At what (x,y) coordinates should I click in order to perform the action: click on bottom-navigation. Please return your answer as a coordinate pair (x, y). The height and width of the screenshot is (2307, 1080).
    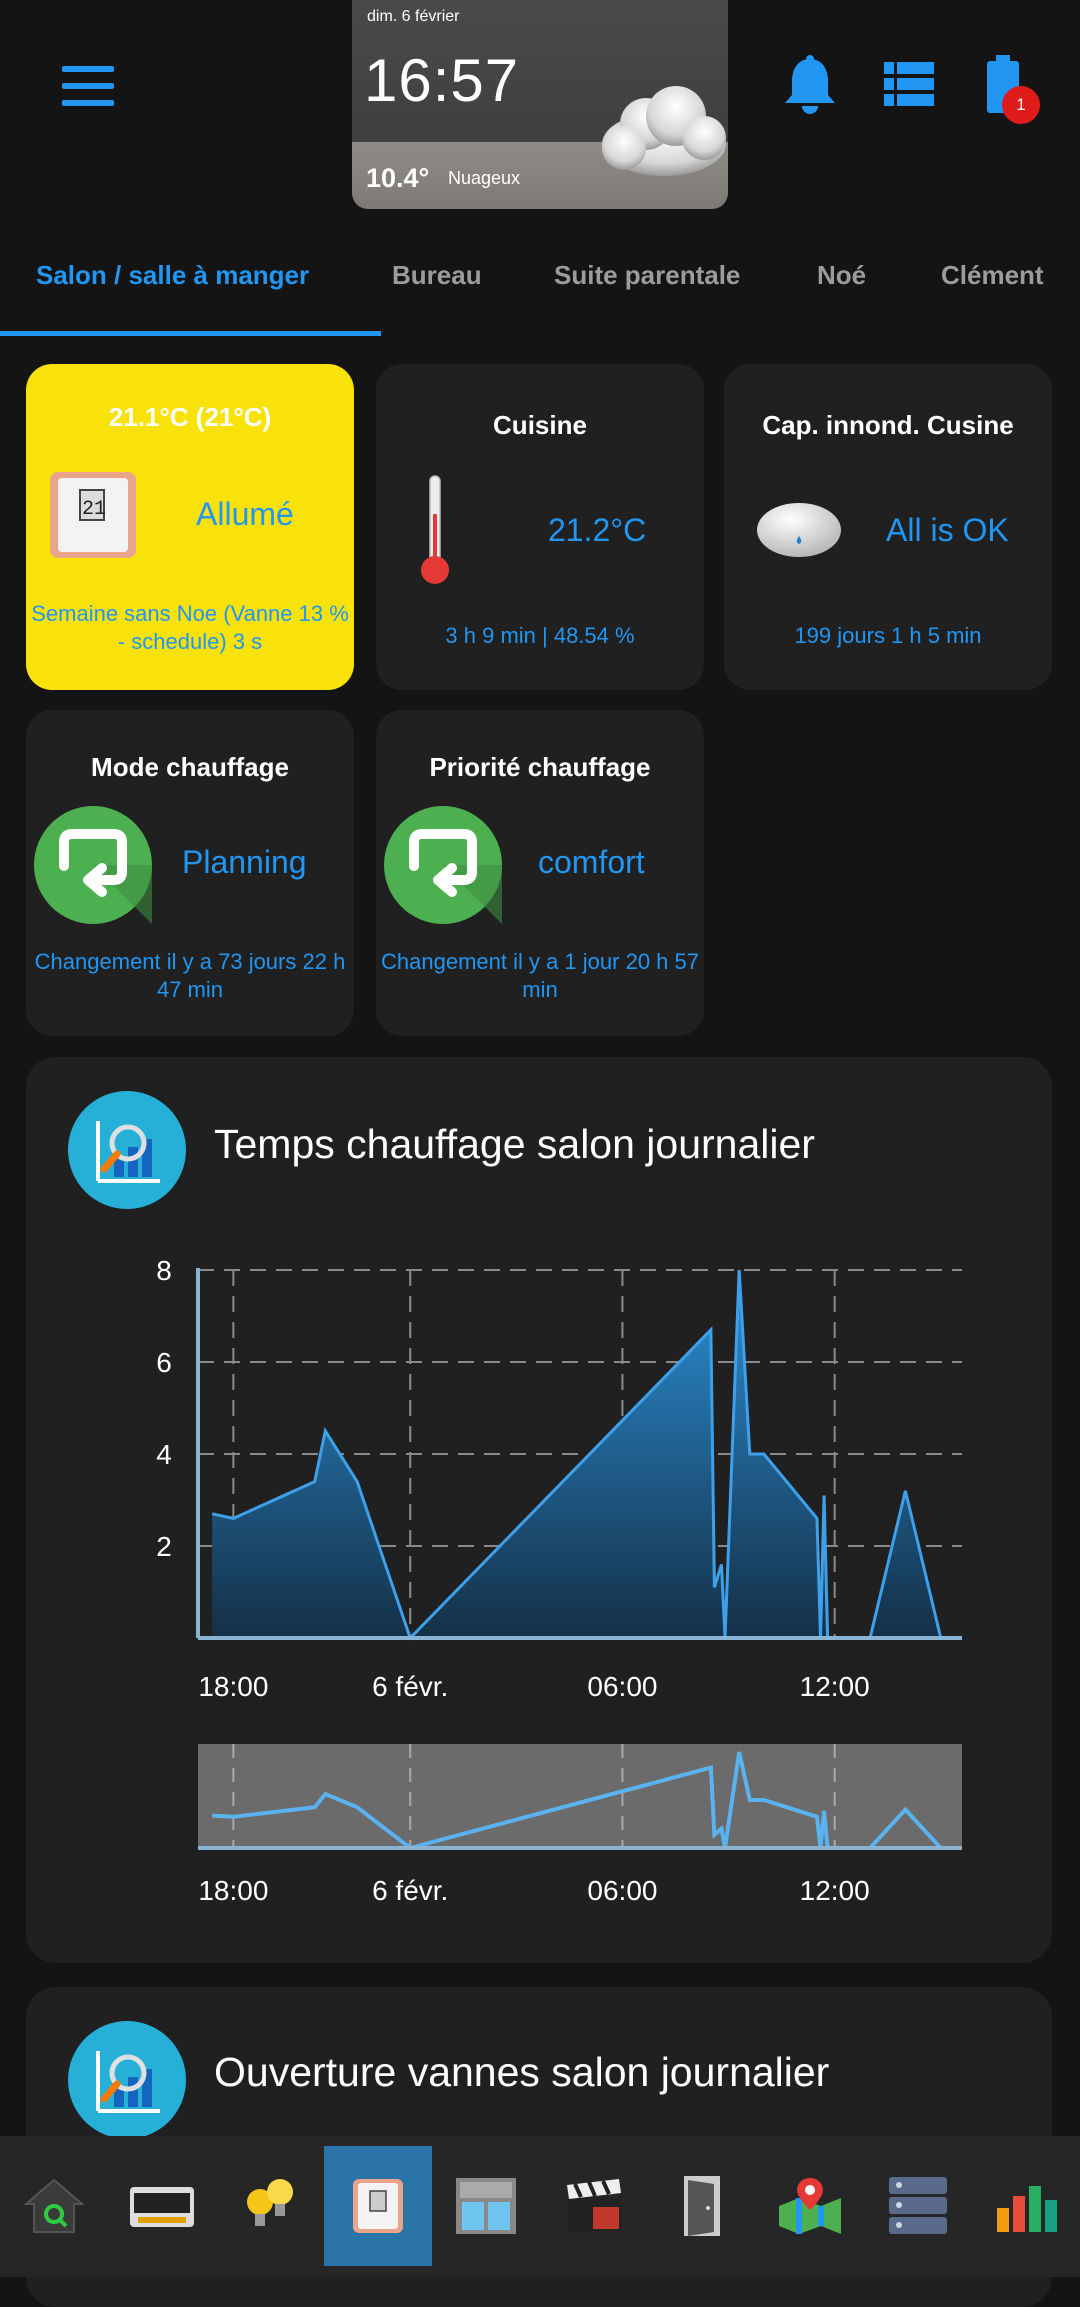
    Looking at the image, I should click on (540, 2206).